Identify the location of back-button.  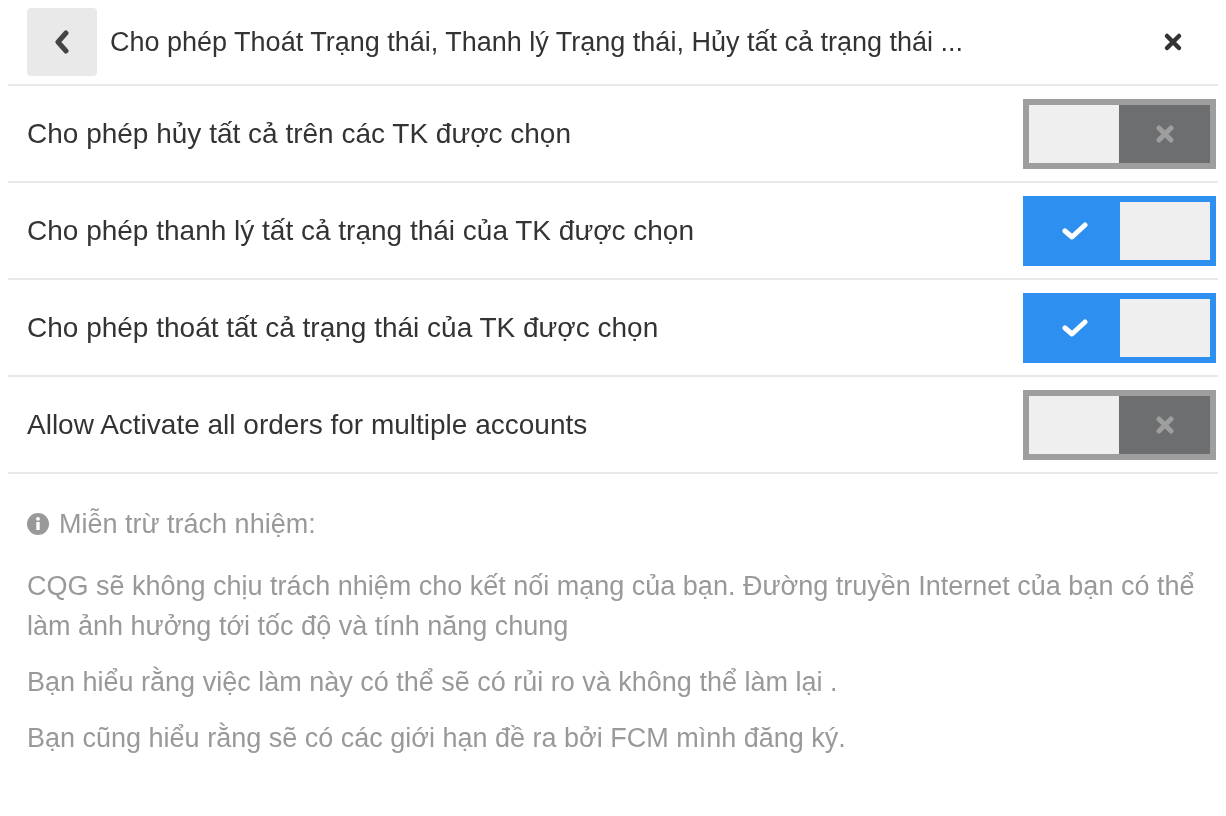
(62, 42).